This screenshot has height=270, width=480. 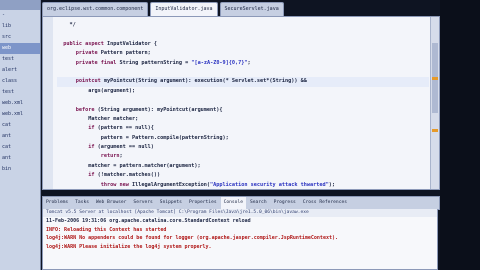 I want to click on tab-progress: Progress, so click(x=285, y=203).